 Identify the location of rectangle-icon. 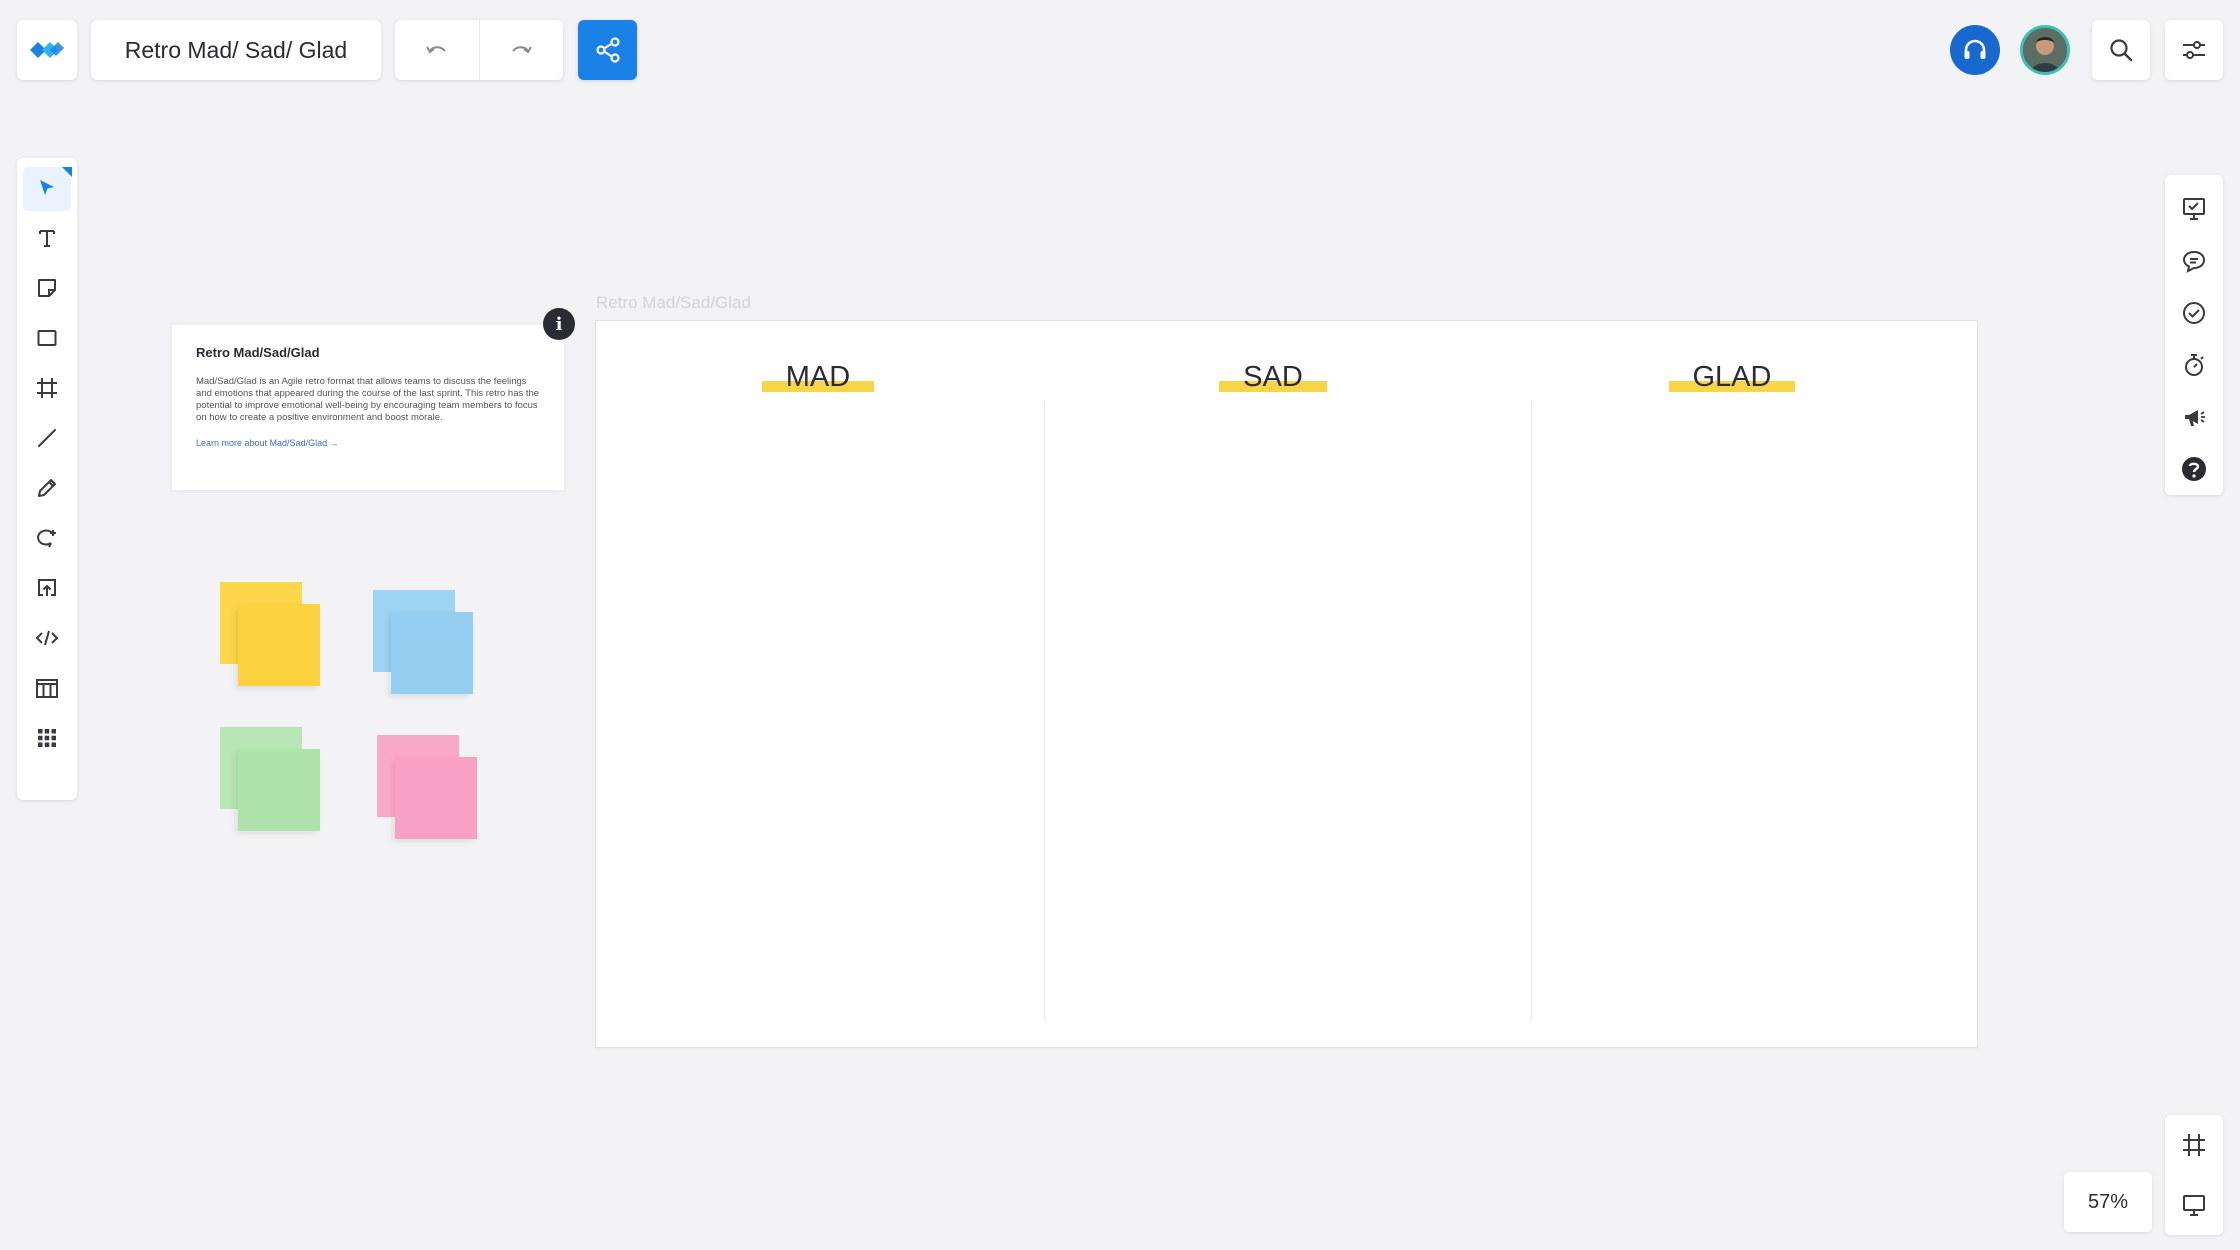
(47, 338).